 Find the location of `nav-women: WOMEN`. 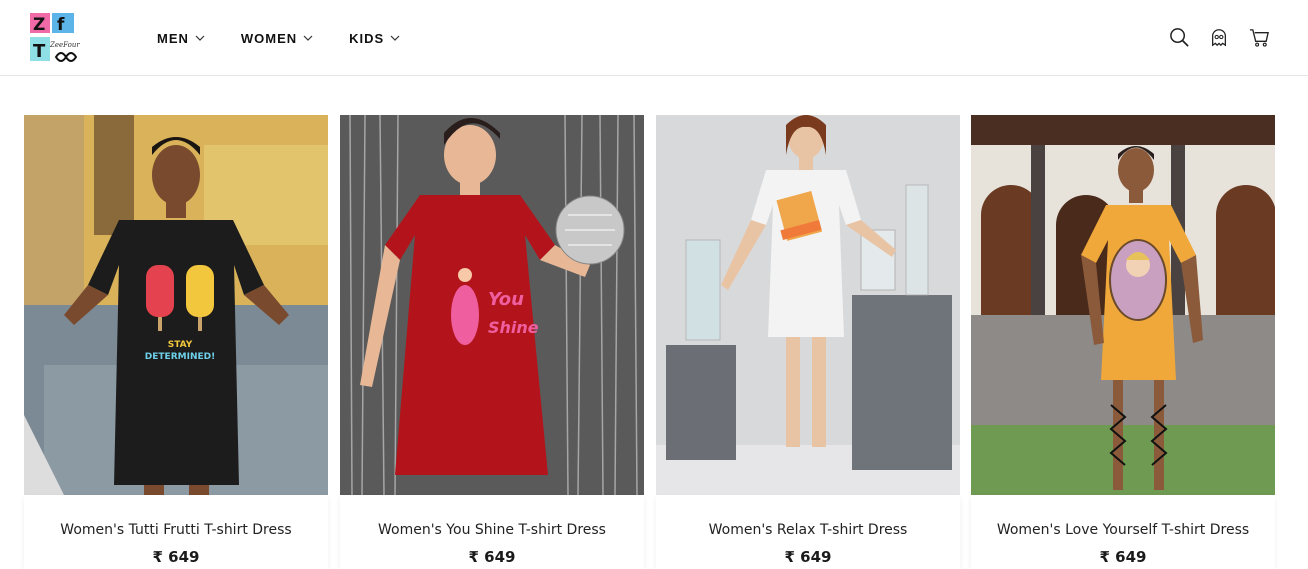

nav-women: WOMEN is located at coordinates (277, 38).